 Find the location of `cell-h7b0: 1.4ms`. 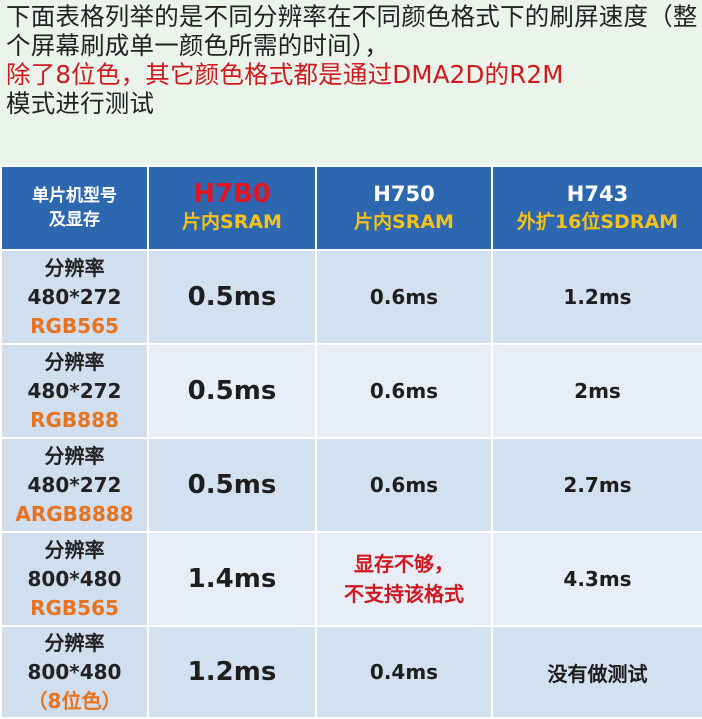

cell-h7b0: 1.4ms is located at coordinates (232, 579).